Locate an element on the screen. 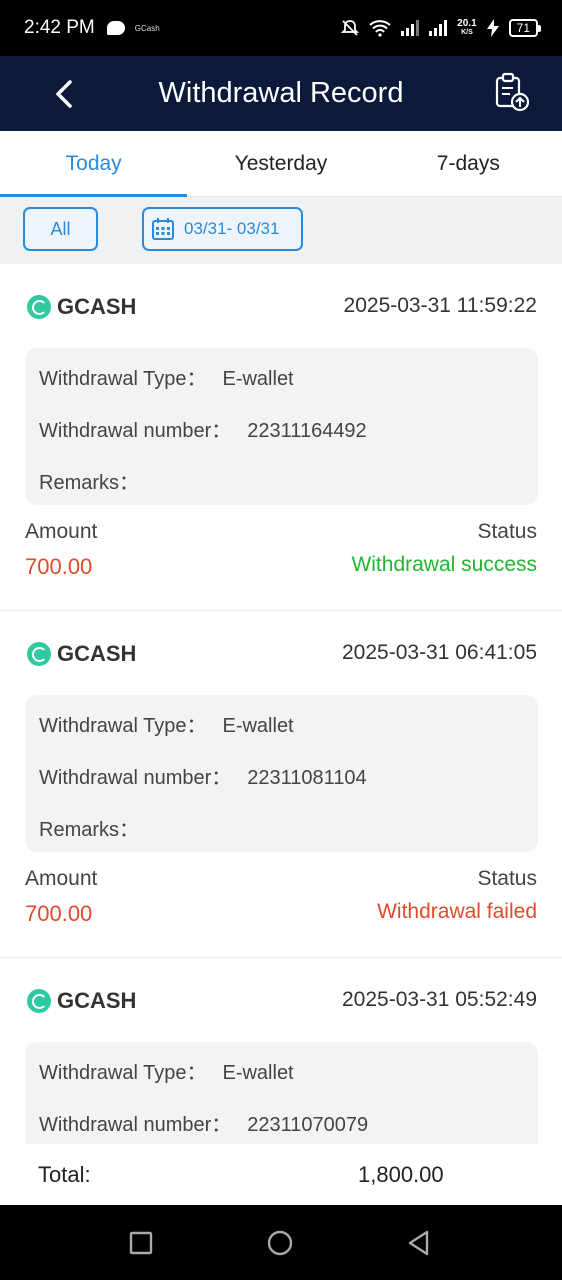  filter-all-button: All is located at coordinates (60, 229).